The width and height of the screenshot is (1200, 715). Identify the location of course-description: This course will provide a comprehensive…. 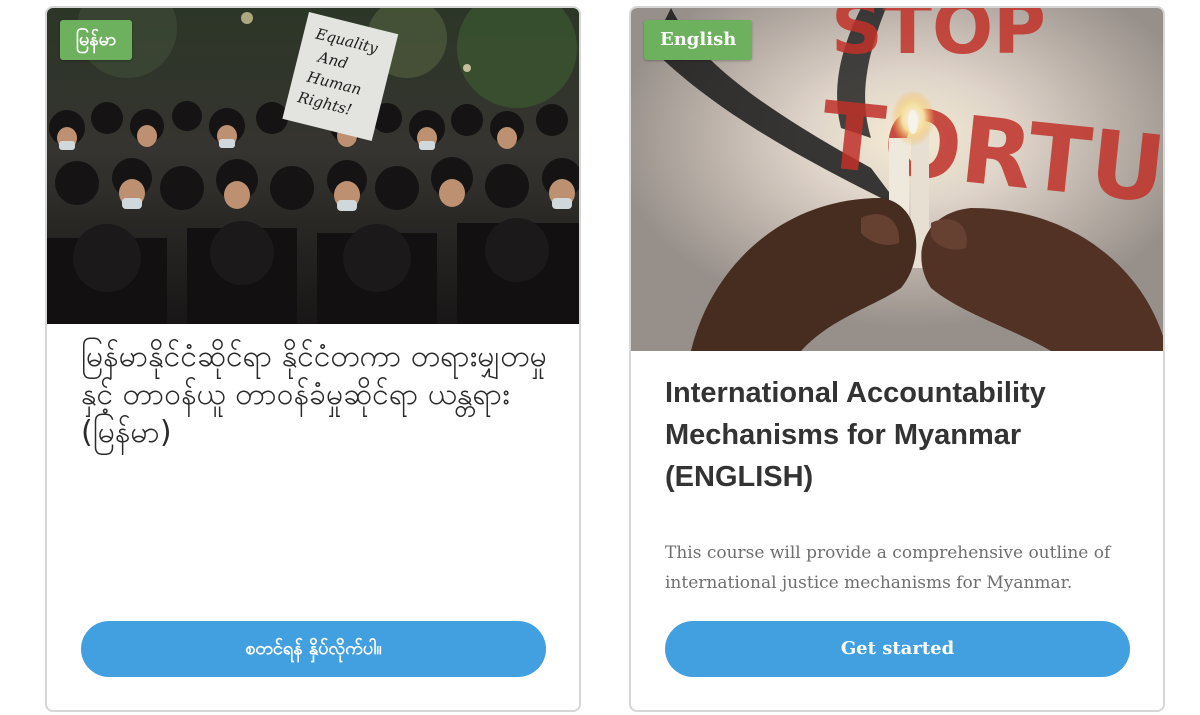
(888, 568).